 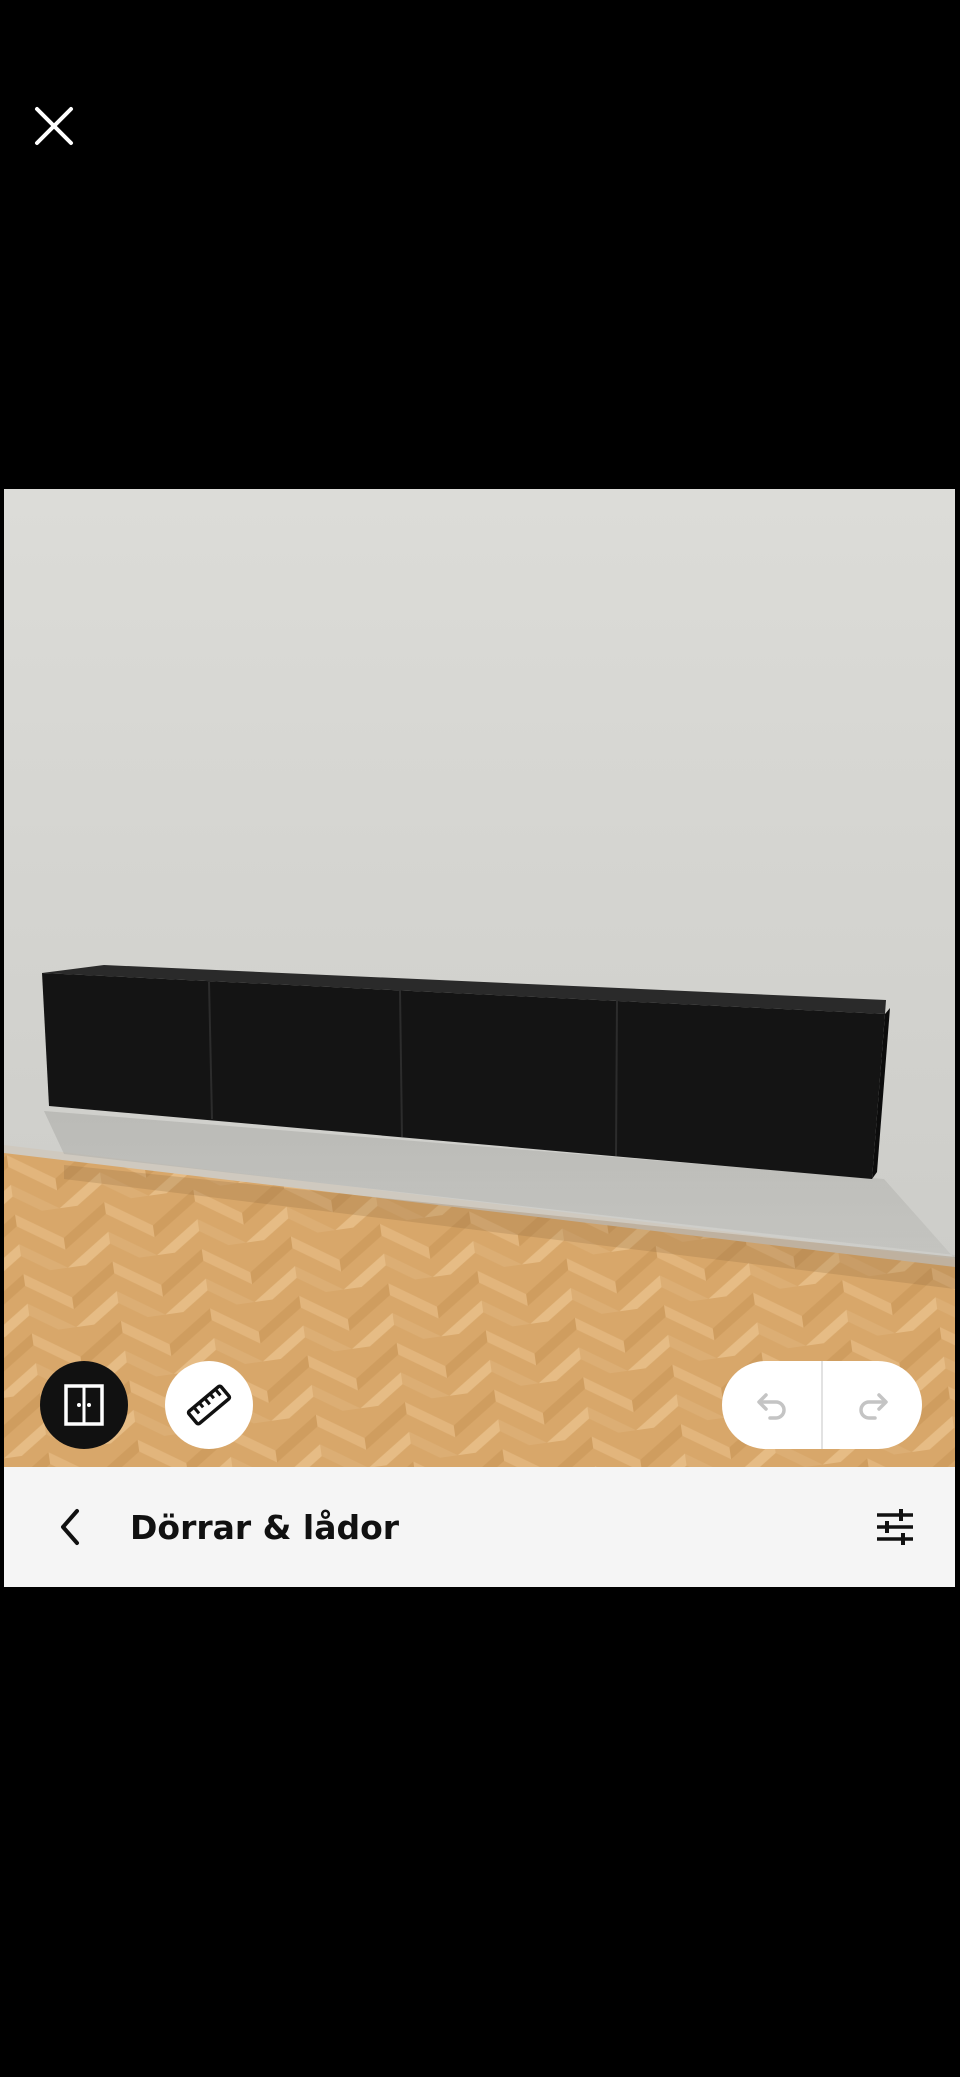 I want to click on close-icon, so click(x=54, y=126).